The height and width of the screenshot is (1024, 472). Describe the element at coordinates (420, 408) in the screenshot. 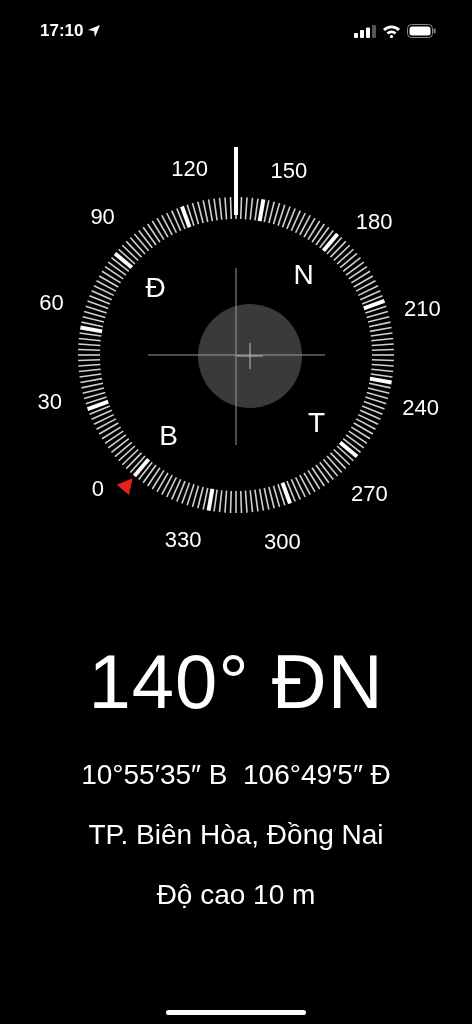

I see `degree-label: 240` at that location.